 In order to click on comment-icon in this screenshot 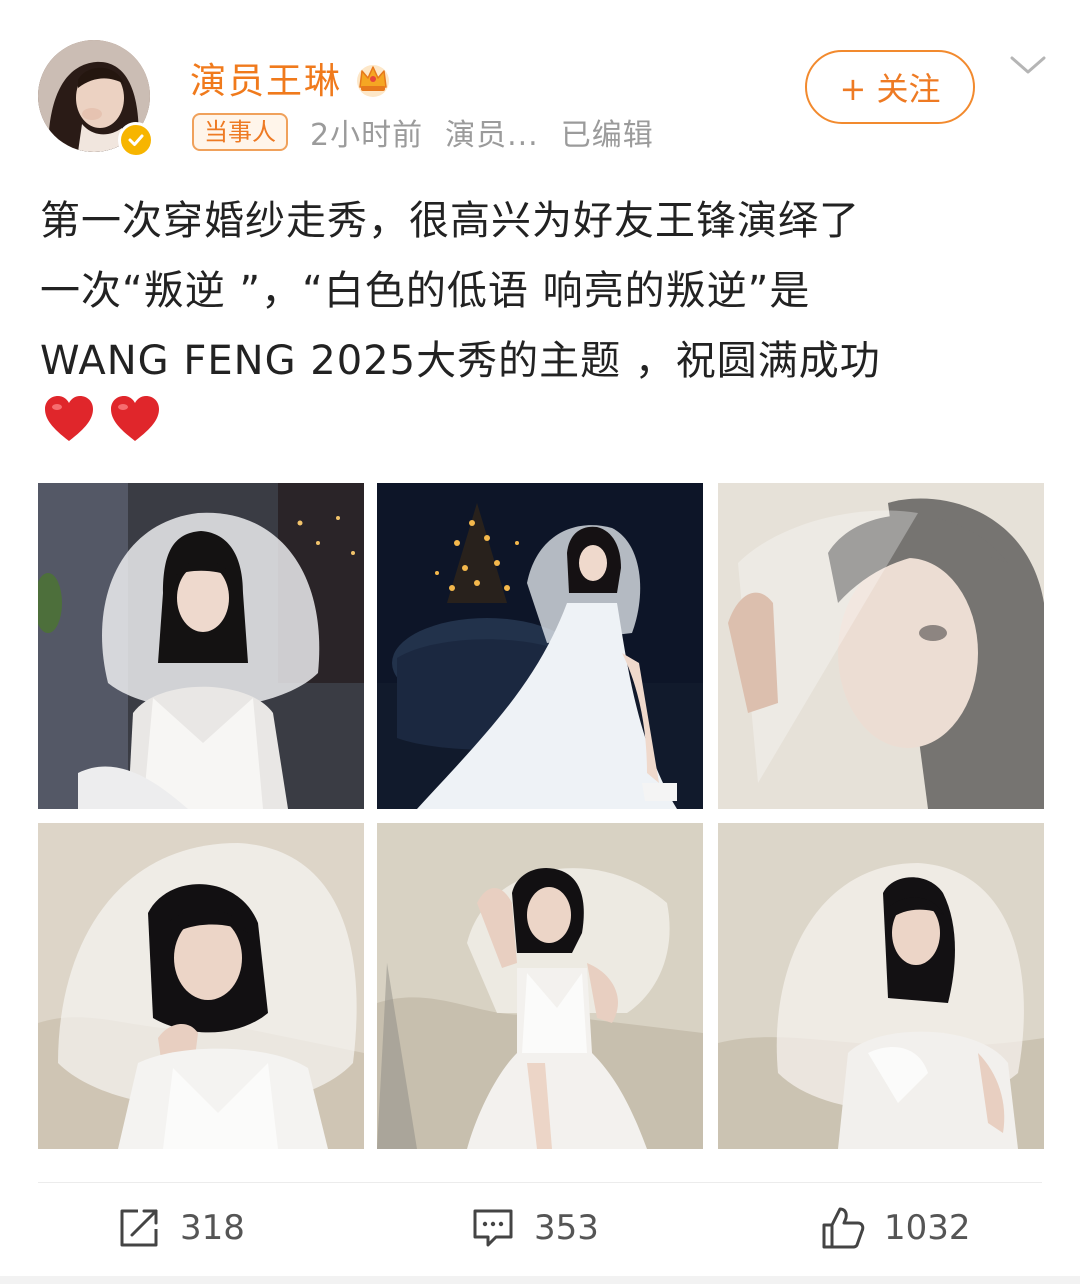, I will do `click(493, 1228)`.